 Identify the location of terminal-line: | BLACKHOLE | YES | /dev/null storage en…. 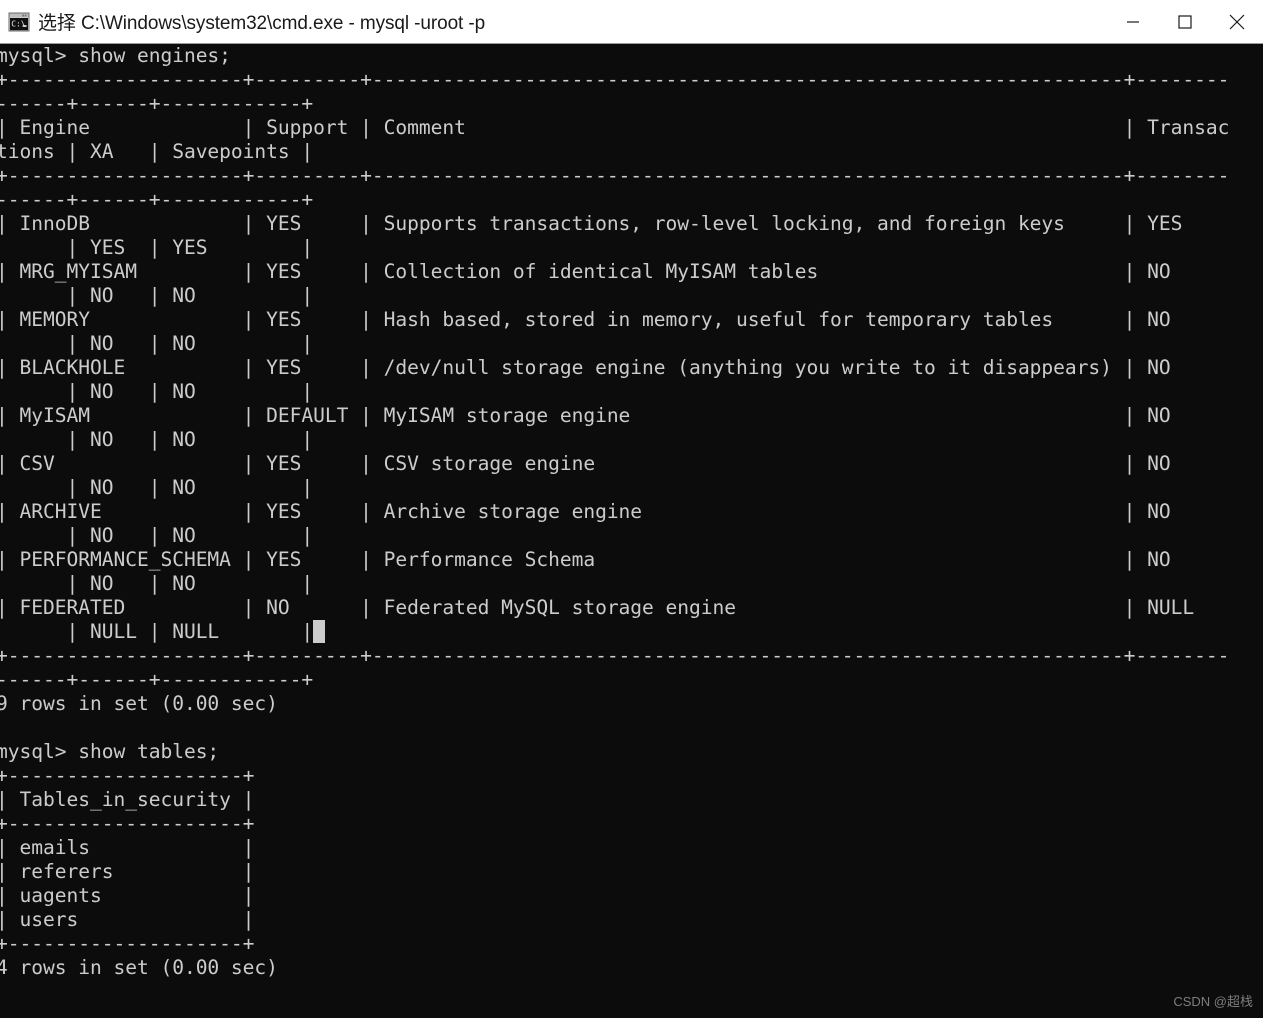
(585, 367).